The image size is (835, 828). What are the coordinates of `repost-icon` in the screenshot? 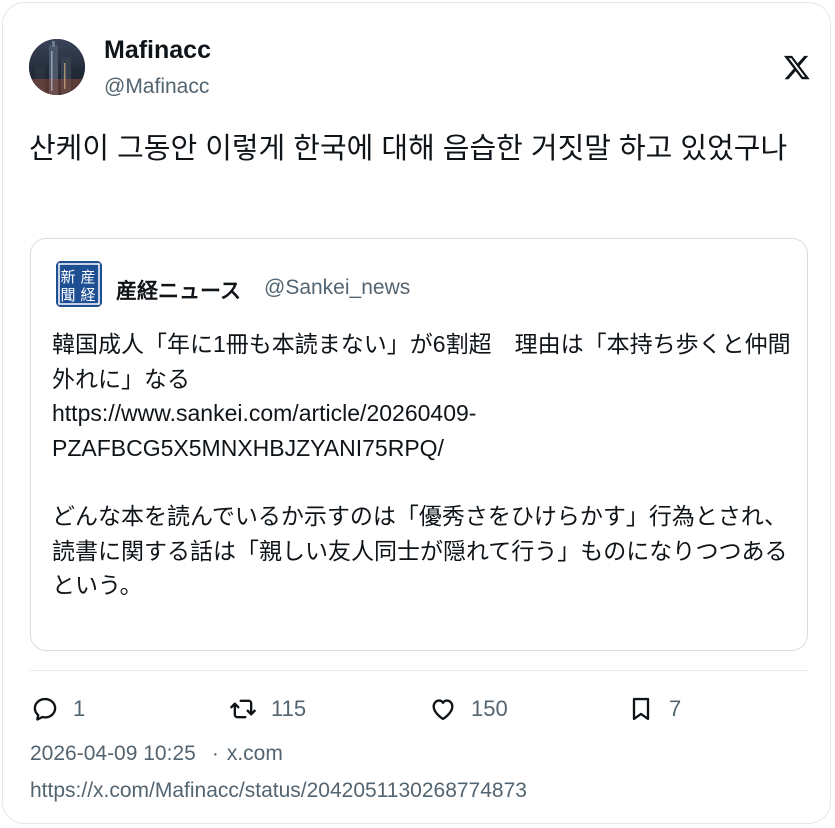 It's located at (243, 709).